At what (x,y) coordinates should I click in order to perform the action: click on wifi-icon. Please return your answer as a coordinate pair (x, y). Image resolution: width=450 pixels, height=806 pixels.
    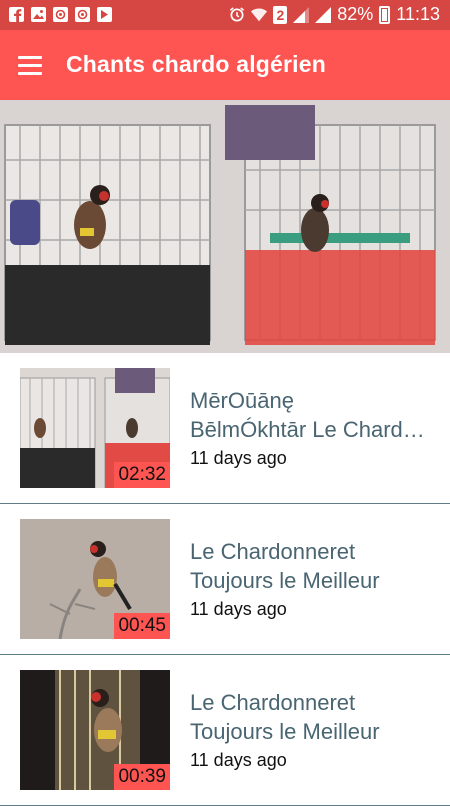
    Looking at the image, I should click on (259, 15).